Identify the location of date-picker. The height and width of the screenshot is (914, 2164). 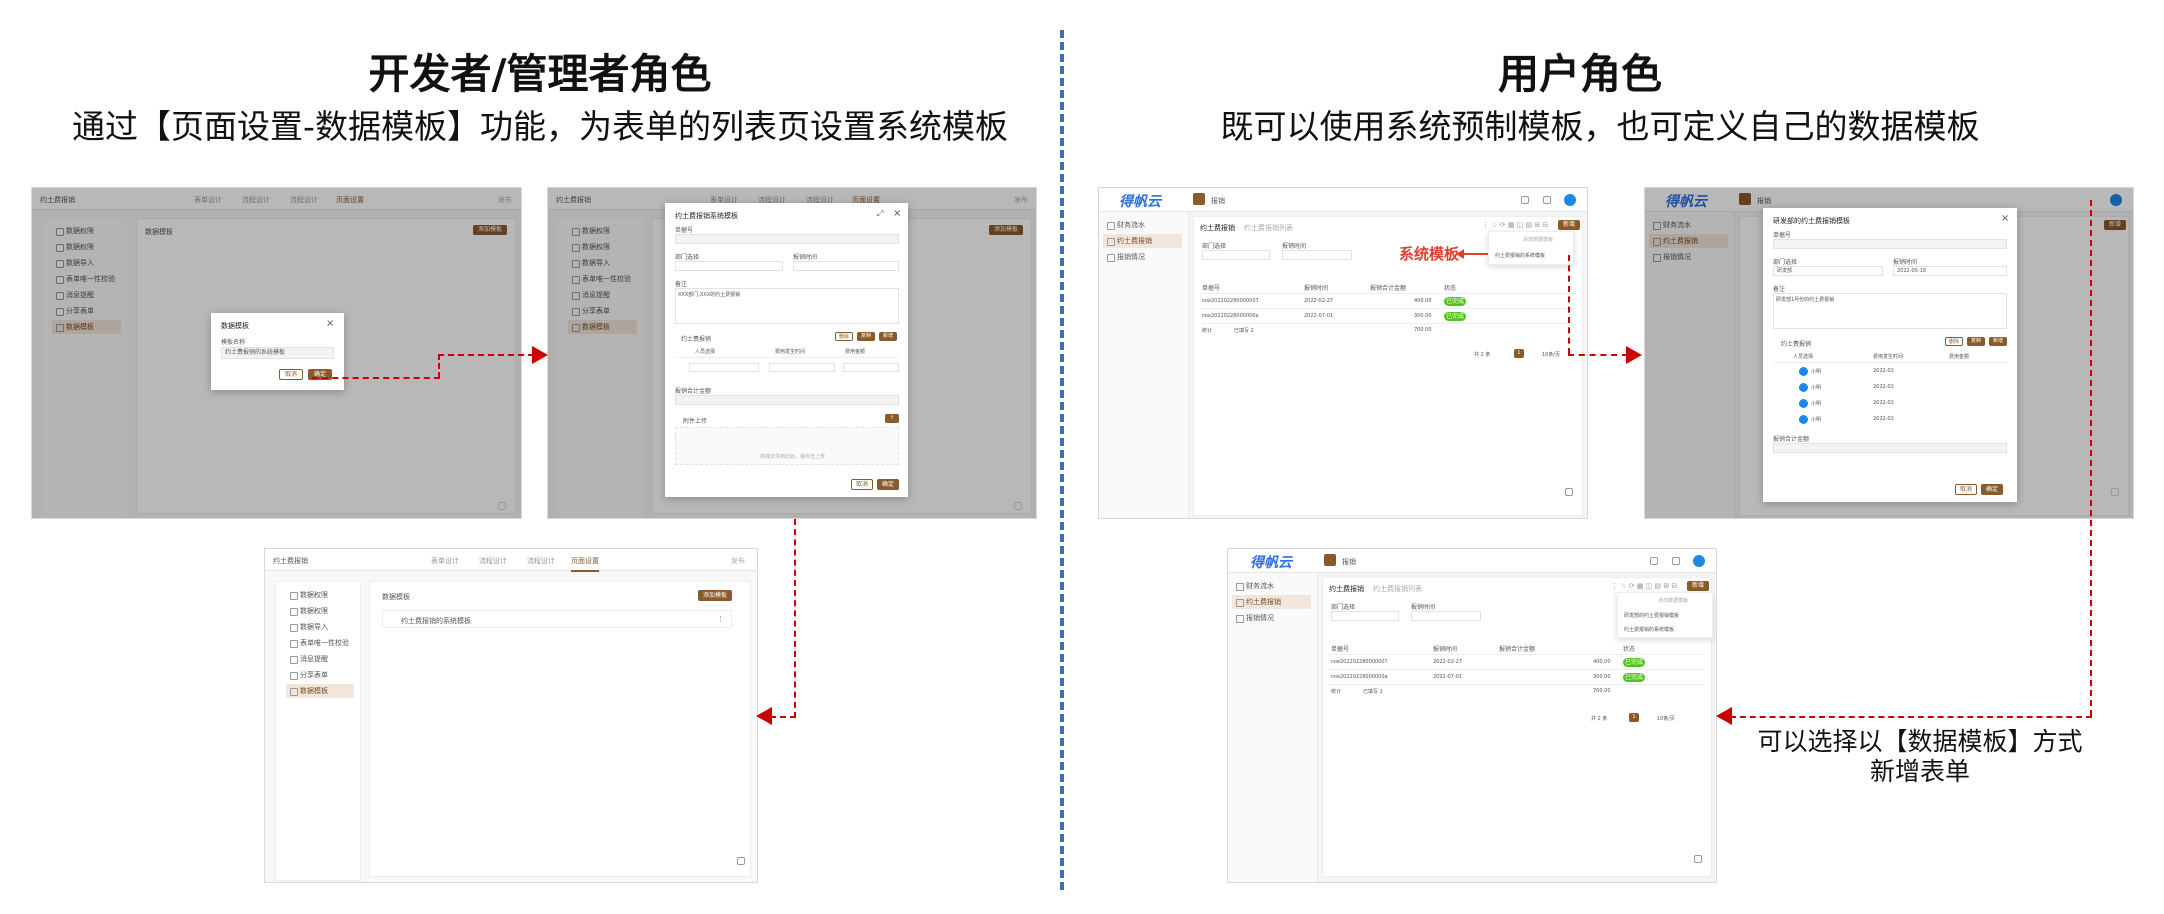
(846, 266).